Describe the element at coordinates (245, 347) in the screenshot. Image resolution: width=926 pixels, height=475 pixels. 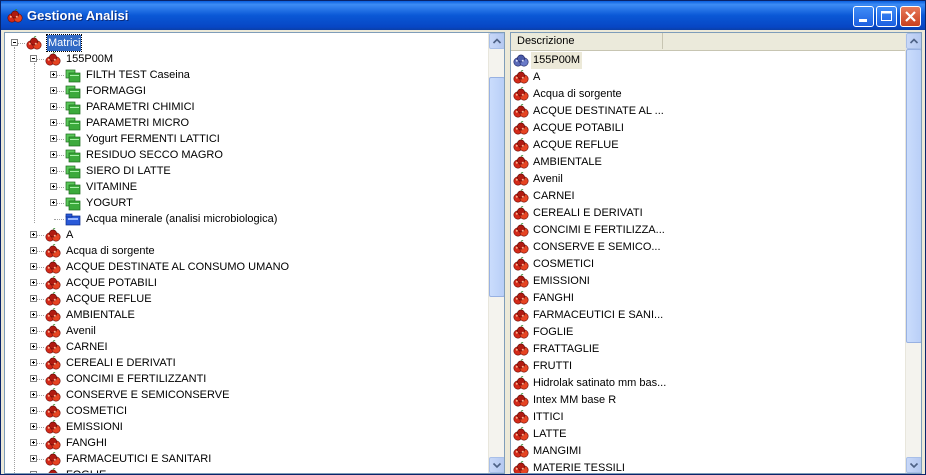
I see `tree-node-matrix: CARNEI` at that location.